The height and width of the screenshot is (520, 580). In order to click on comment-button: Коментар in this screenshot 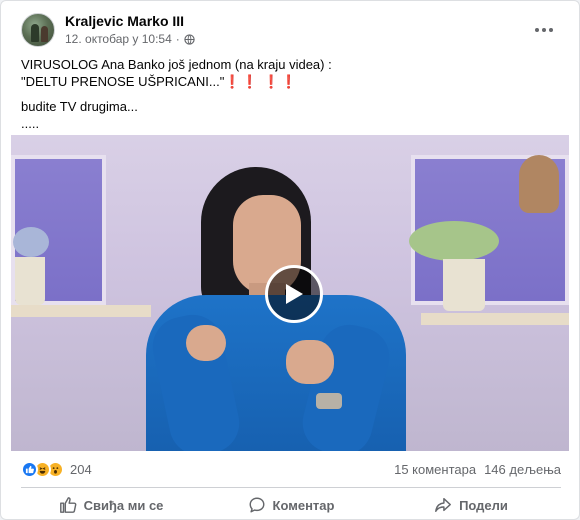, I will do `click(291, 505)`.